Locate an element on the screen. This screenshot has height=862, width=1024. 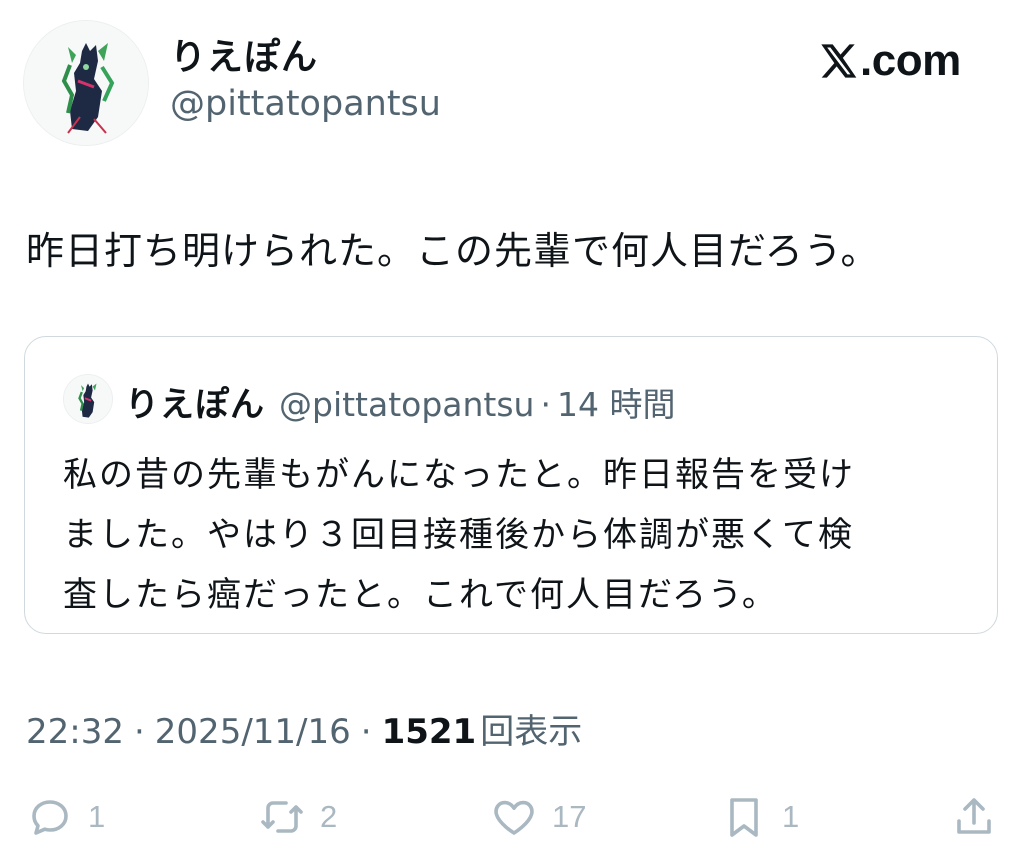
heart-icon is located at coordinates (514, 817).